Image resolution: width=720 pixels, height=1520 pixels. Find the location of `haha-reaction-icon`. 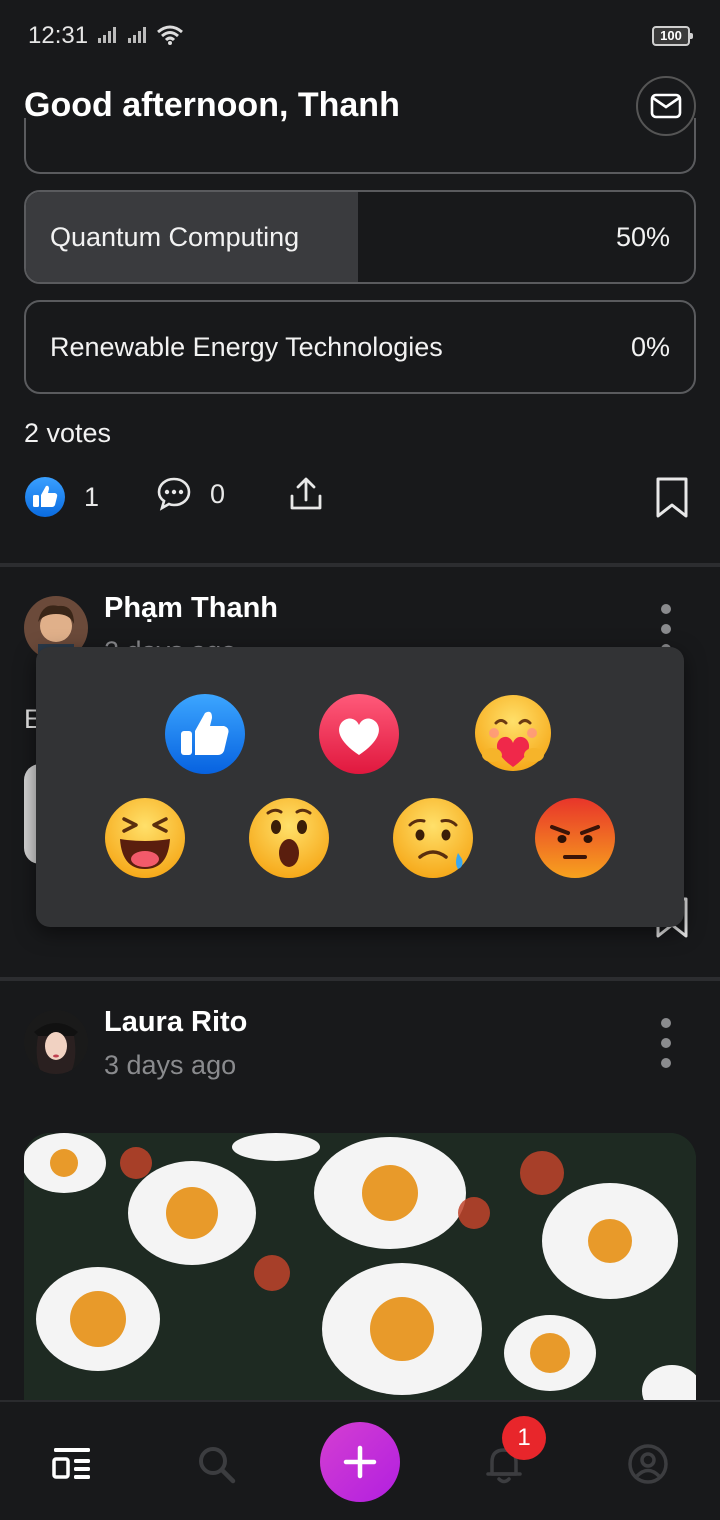

haha-reaction-icon is located at coordinates (145, 838).